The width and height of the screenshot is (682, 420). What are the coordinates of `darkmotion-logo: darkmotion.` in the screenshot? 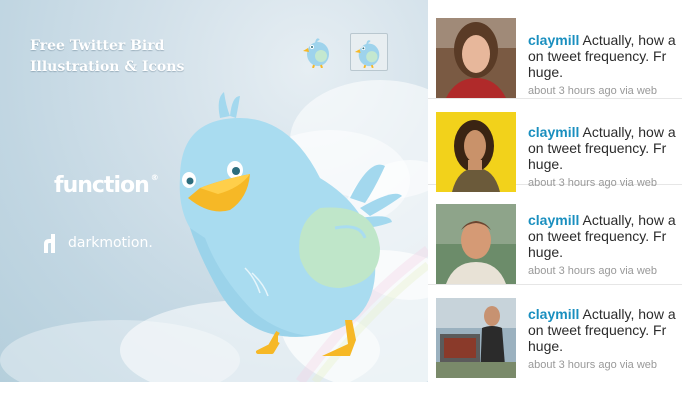 It's located at (97, 243).